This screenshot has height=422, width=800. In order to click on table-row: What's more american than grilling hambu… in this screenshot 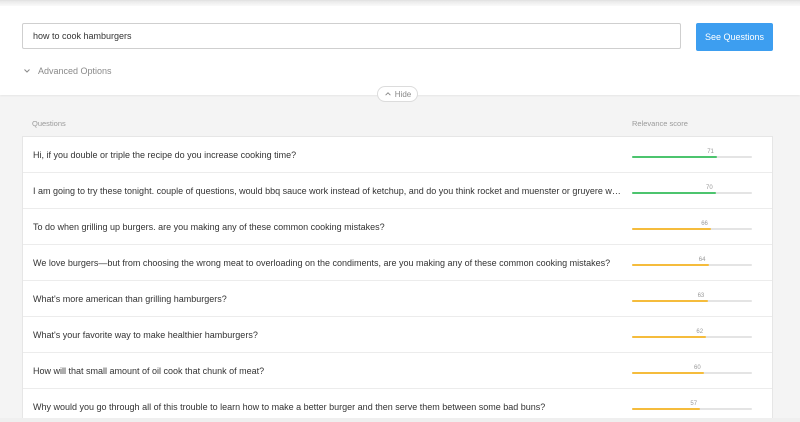, I will do `click(397, 299)`.